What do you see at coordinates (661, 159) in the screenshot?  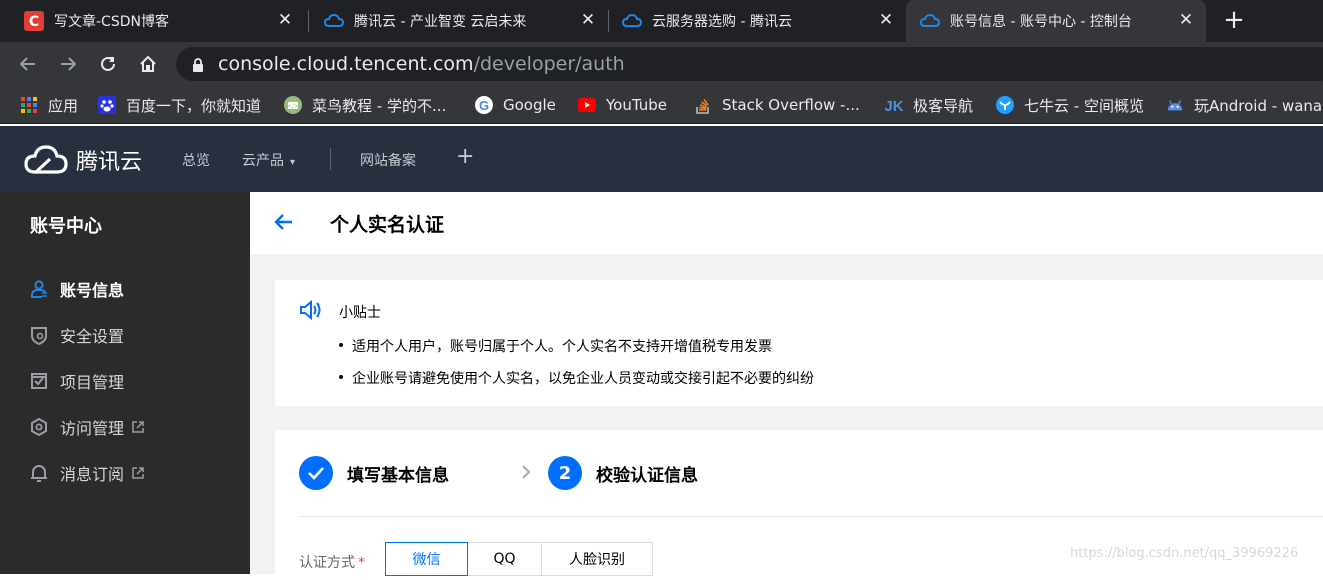 I see `console-header: 腾讯云 总览 云产品 ▾ 网站备案 +` at bounding box center [661, 159].